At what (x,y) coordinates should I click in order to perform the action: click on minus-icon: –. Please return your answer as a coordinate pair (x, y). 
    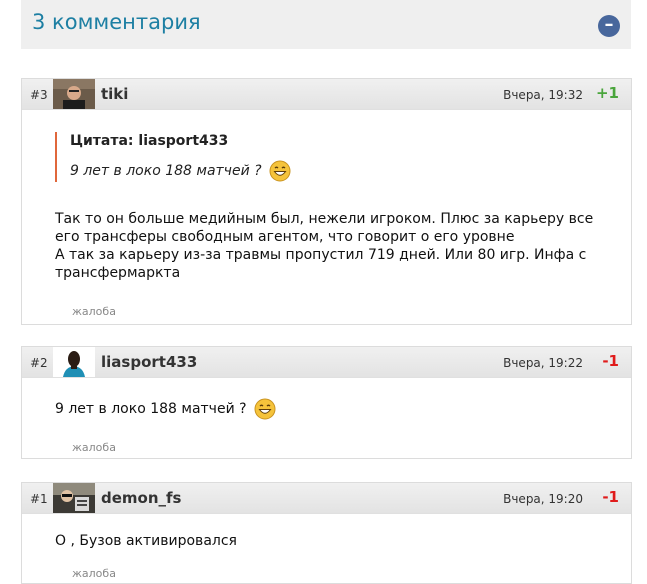
    Looking at the image, I should click on (609, 24).